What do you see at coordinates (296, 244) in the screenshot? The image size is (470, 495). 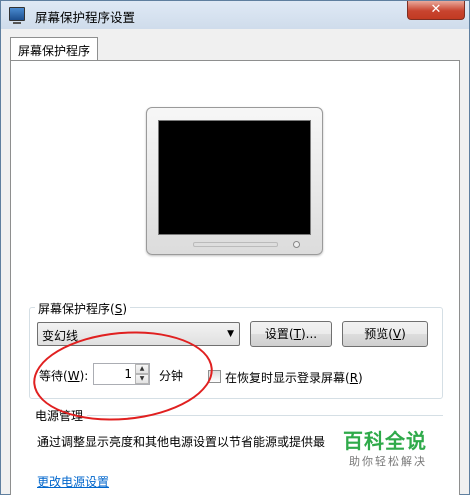 I see `monitor-power-icon` at bounding box center [296, 244].